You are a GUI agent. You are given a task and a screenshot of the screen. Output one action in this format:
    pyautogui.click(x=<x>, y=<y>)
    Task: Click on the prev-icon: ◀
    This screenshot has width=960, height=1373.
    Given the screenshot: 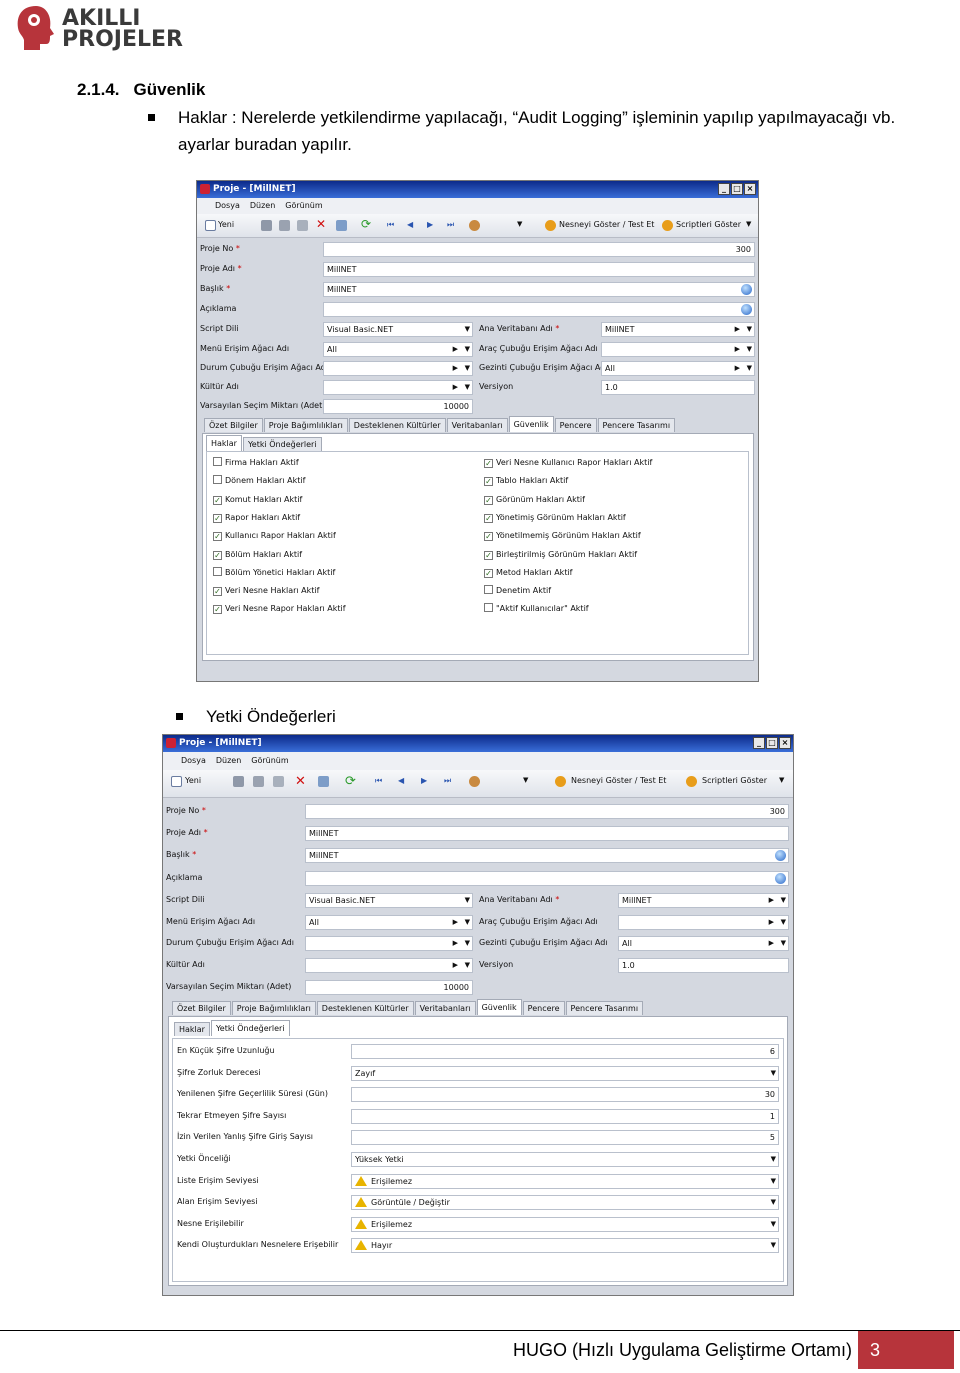 What is the action you would take?
    pyautogui.click(x=410, y=224)
    